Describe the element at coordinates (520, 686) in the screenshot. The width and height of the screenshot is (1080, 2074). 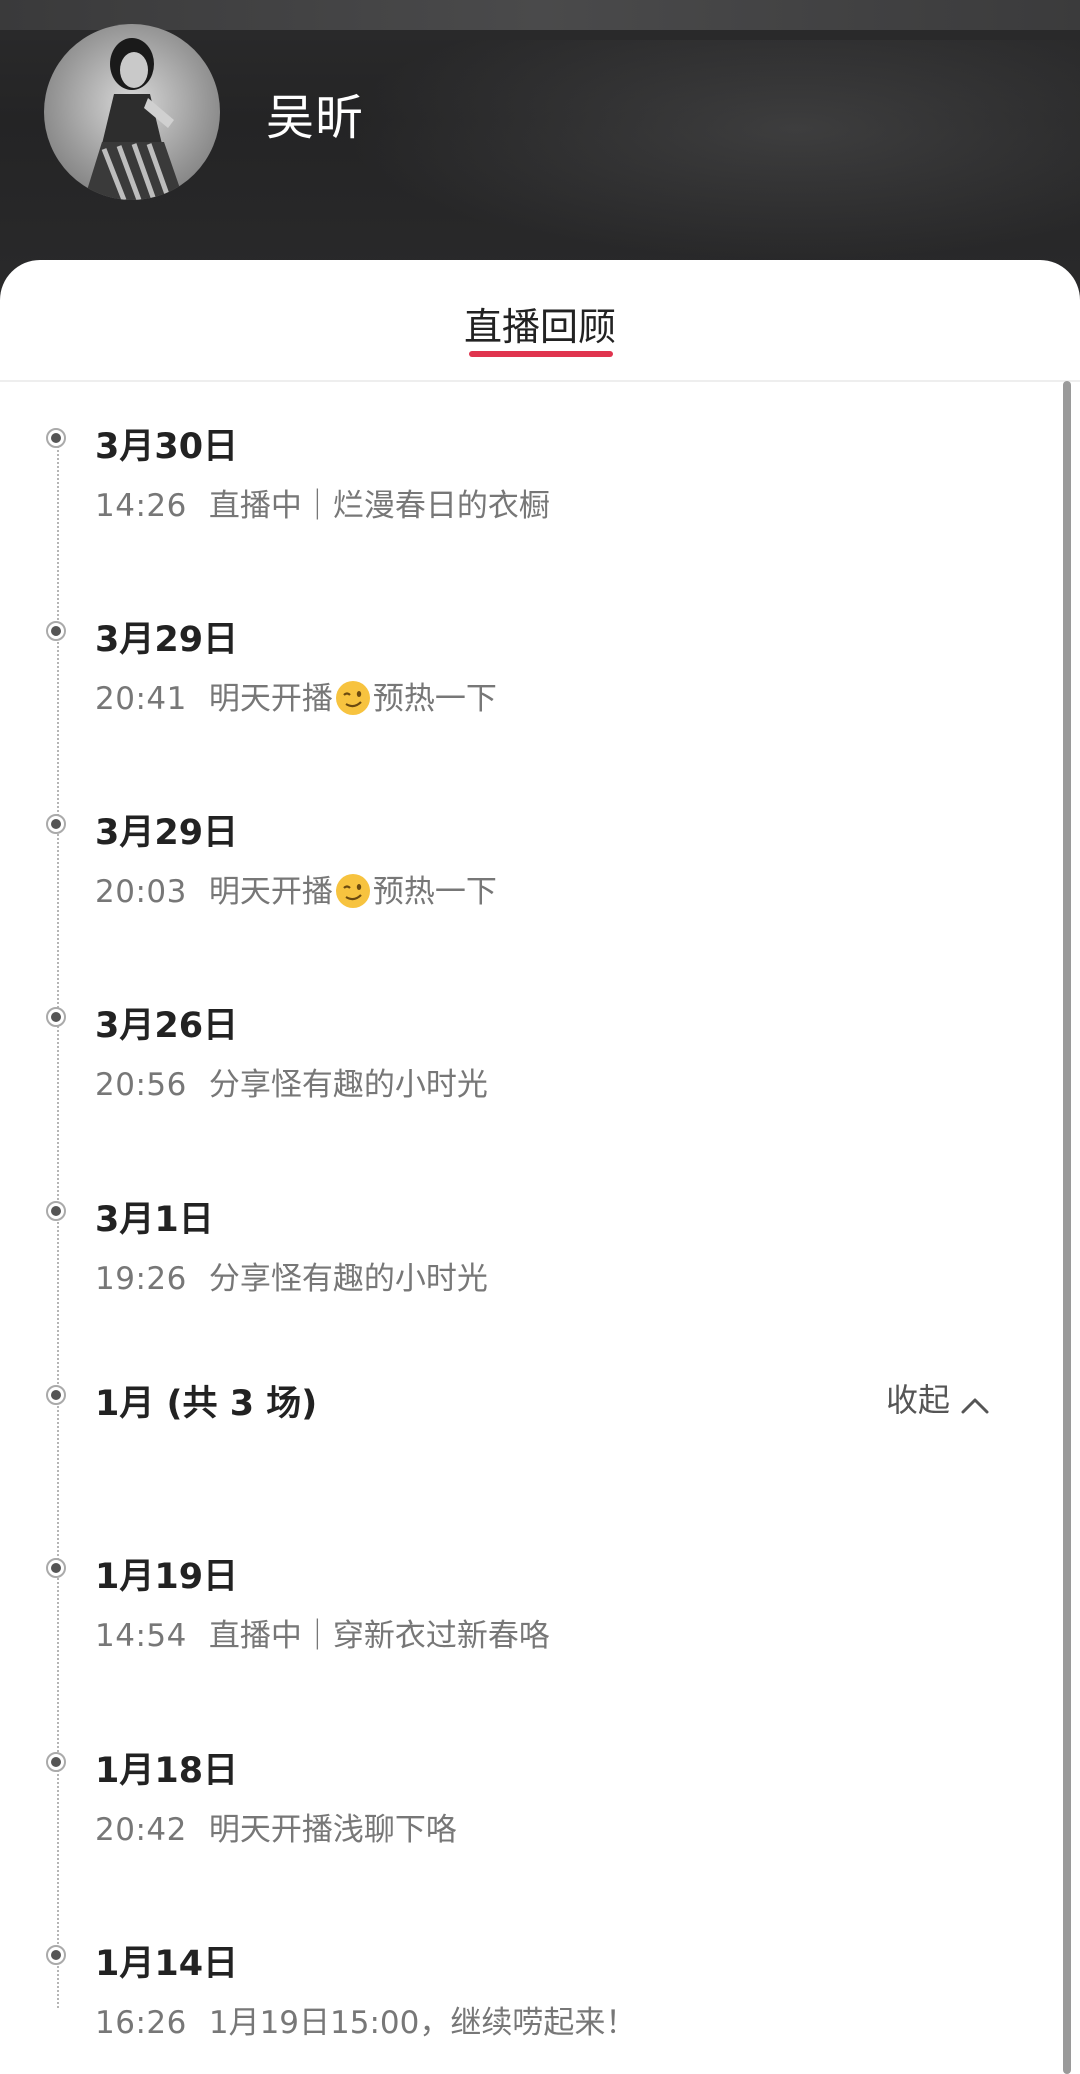
I see `timeline-entry: 3月29日 20:41 明天开播 预热一下` at that location.